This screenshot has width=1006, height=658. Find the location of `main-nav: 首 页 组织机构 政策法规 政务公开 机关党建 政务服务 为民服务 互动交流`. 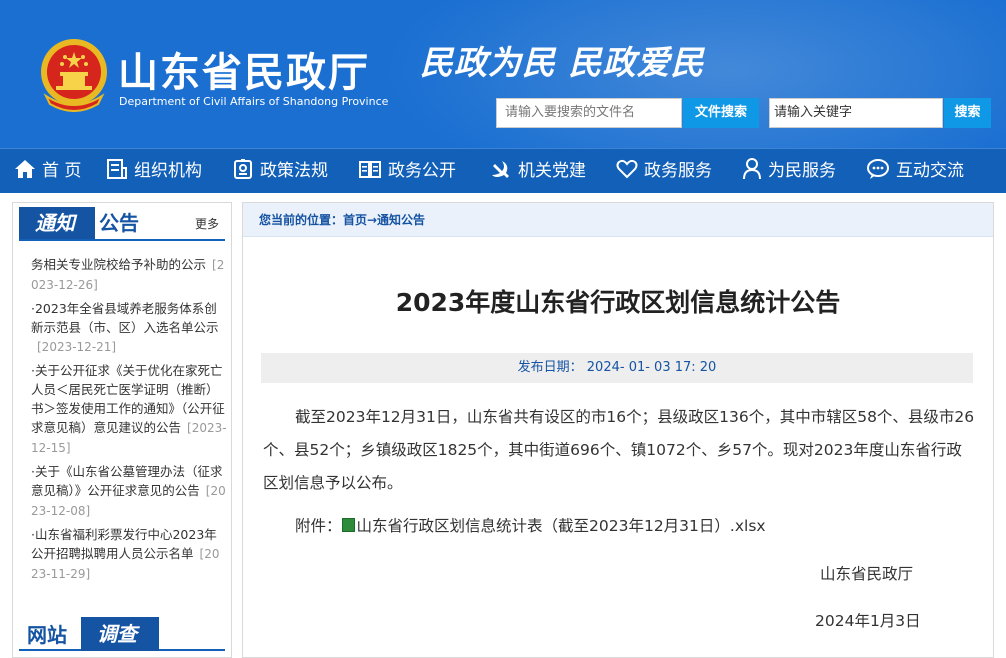

main-nav: 首 页 组织机构 政策法规 政务公开 机关党建 政务服务 为民服务 互动交流 is located at coordinates (503, 170).